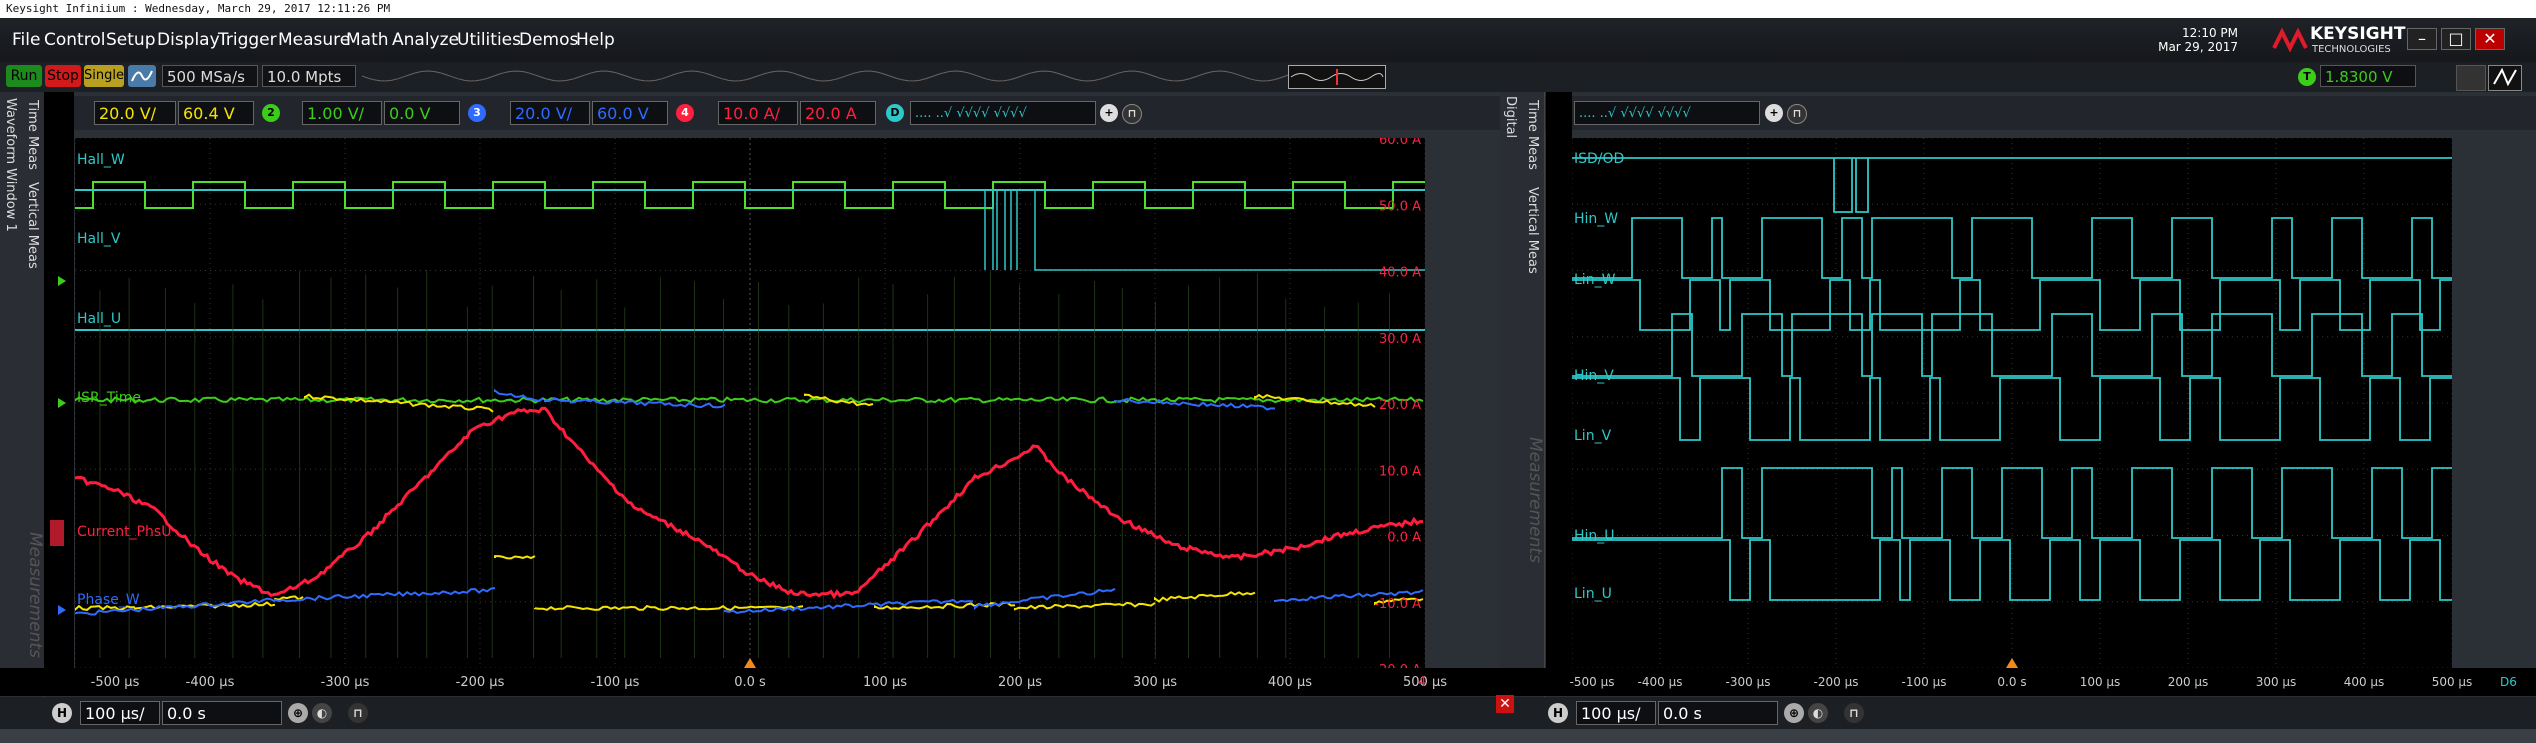 This screenshot has width=2536, height=743. I want to click on keysight-logo-icon, so click(2290, 40).